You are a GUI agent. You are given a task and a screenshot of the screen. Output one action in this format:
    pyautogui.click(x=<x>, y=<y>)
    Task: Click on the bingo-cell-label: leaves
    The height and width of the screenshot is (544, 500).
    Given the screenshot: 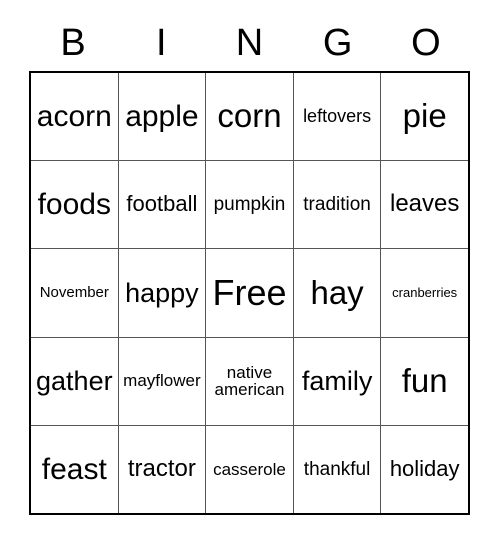 What is the action you would take?
    pyautogui.click(x=424, y=204)
    